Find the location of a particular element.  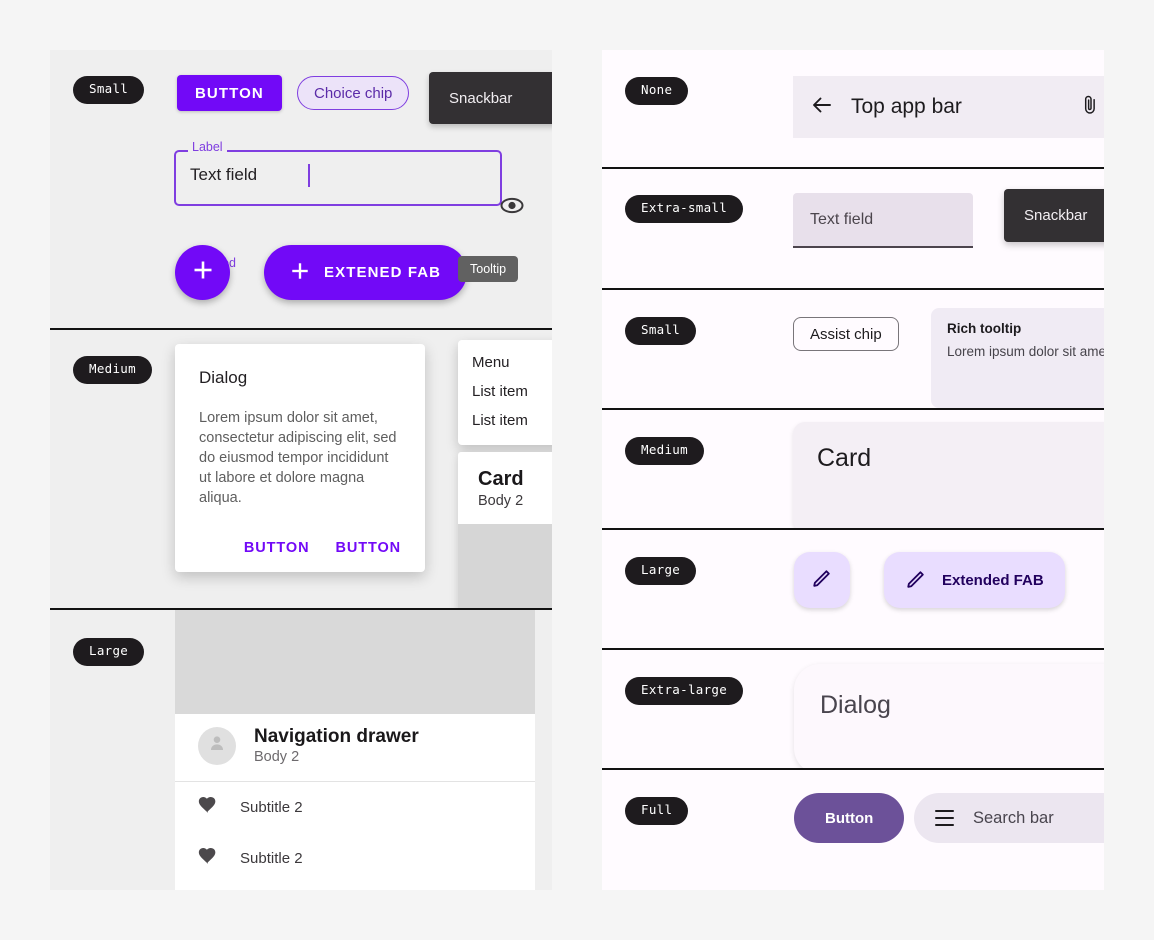

assist-chip-label: Assist chip is located at coordinates (846, 334).